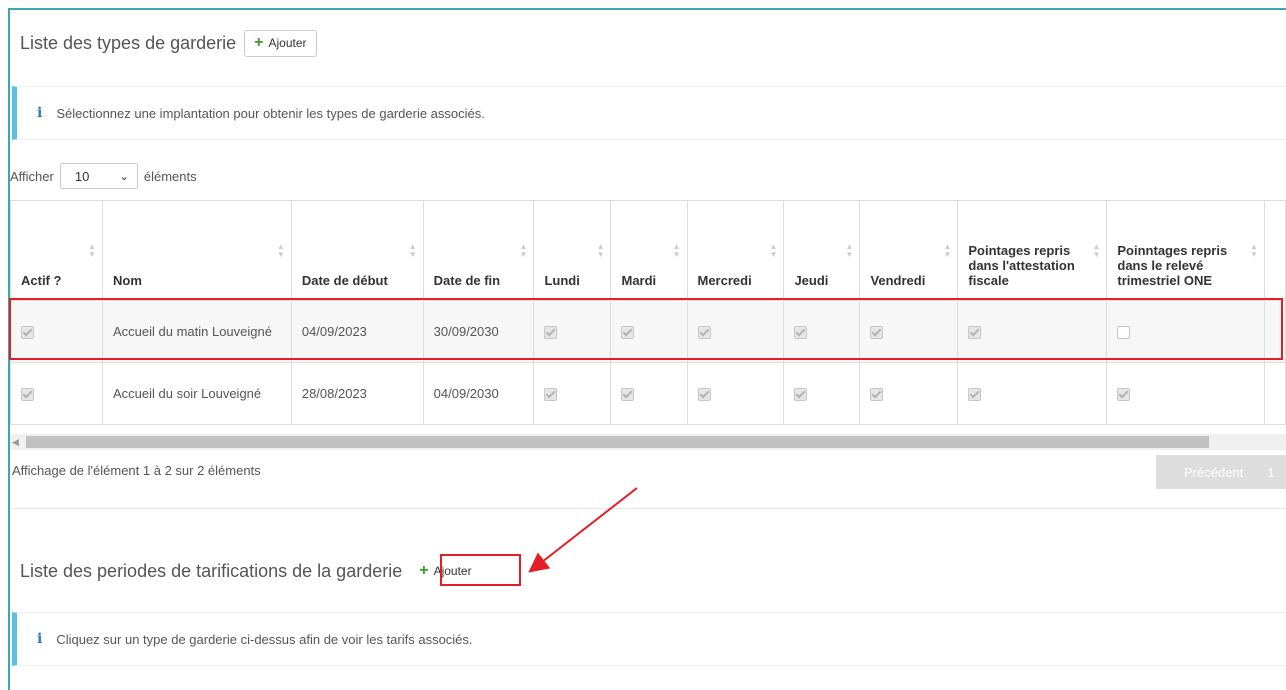 This screenshot has height=690, width=1286. Describe the element at coordinates (1274, 250) in the screenshot. I see `col-header-overflow` at that location.